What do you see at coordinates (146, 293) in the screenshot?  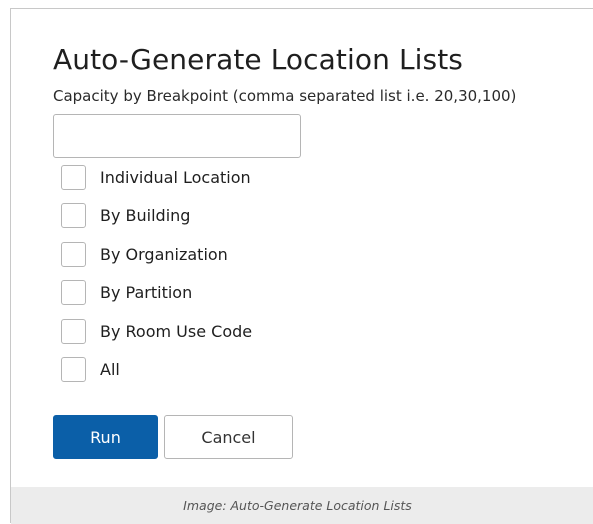 I see `option-label: By Partition` at bounding box center [146, 293].